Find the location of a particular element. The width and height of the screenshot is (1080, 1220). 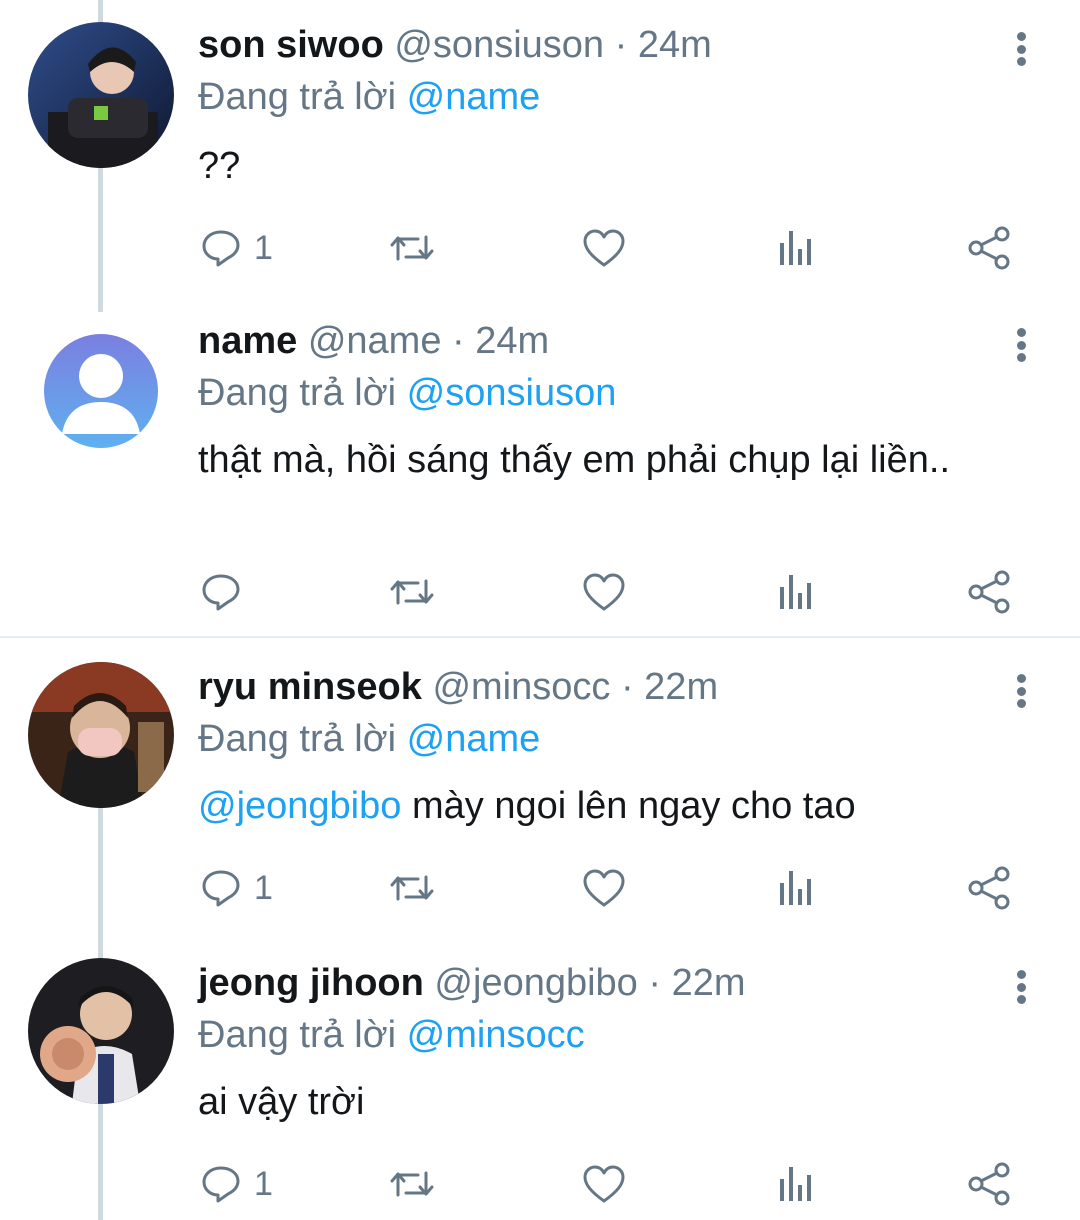

display-name: name is located at coordinates (247, 341).